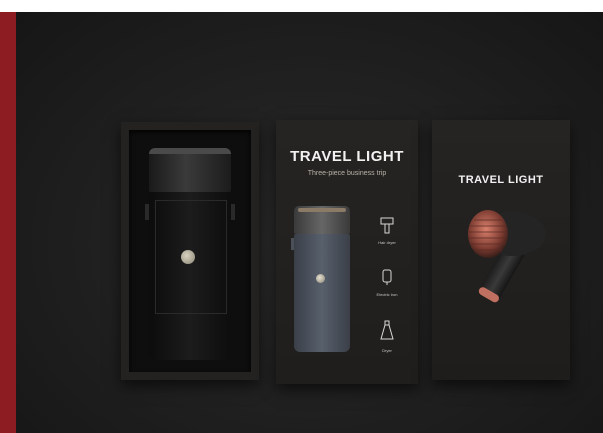 The width and height of the screenshot is (603, 433). I want to click on box-tray, so click(190, 251).